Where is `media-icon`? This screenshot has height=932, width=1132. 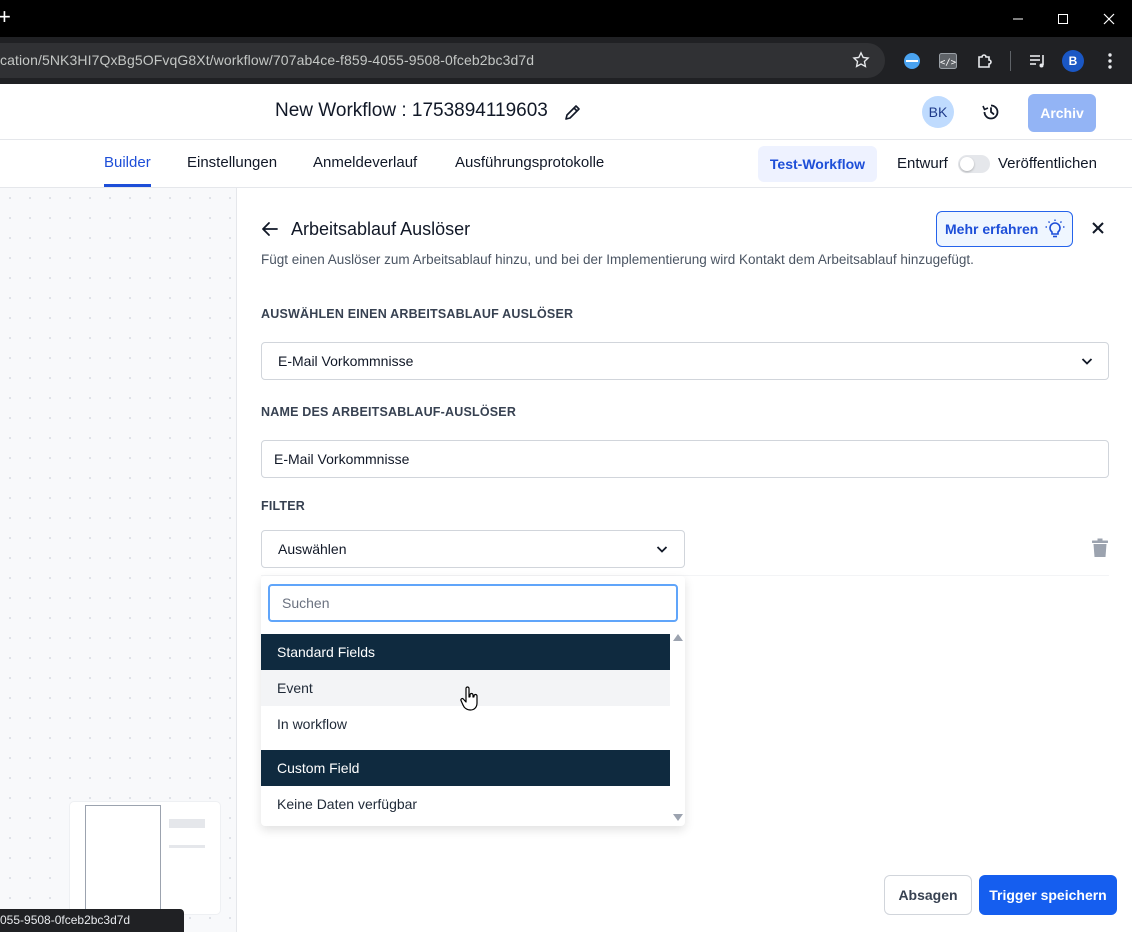 media-icon is located at coordinates (1038, 61).